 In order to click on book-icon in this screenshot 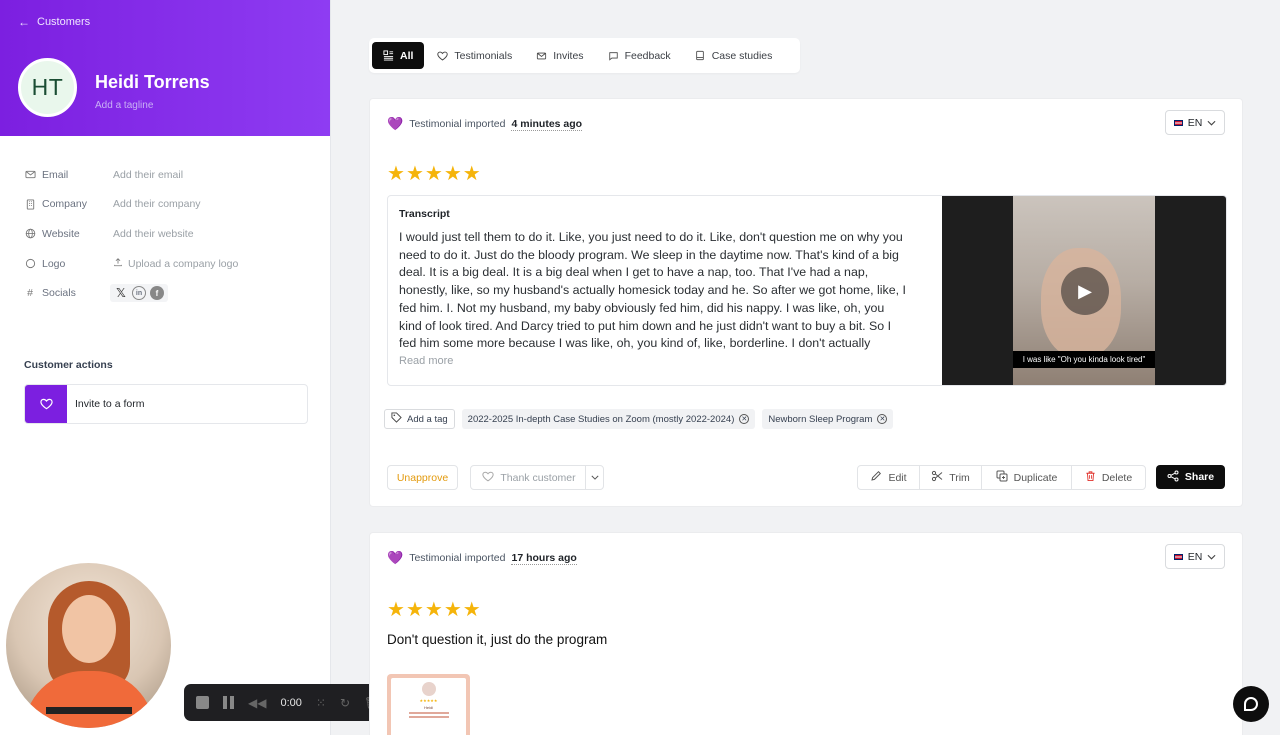, I will do `click(700, 55)`.